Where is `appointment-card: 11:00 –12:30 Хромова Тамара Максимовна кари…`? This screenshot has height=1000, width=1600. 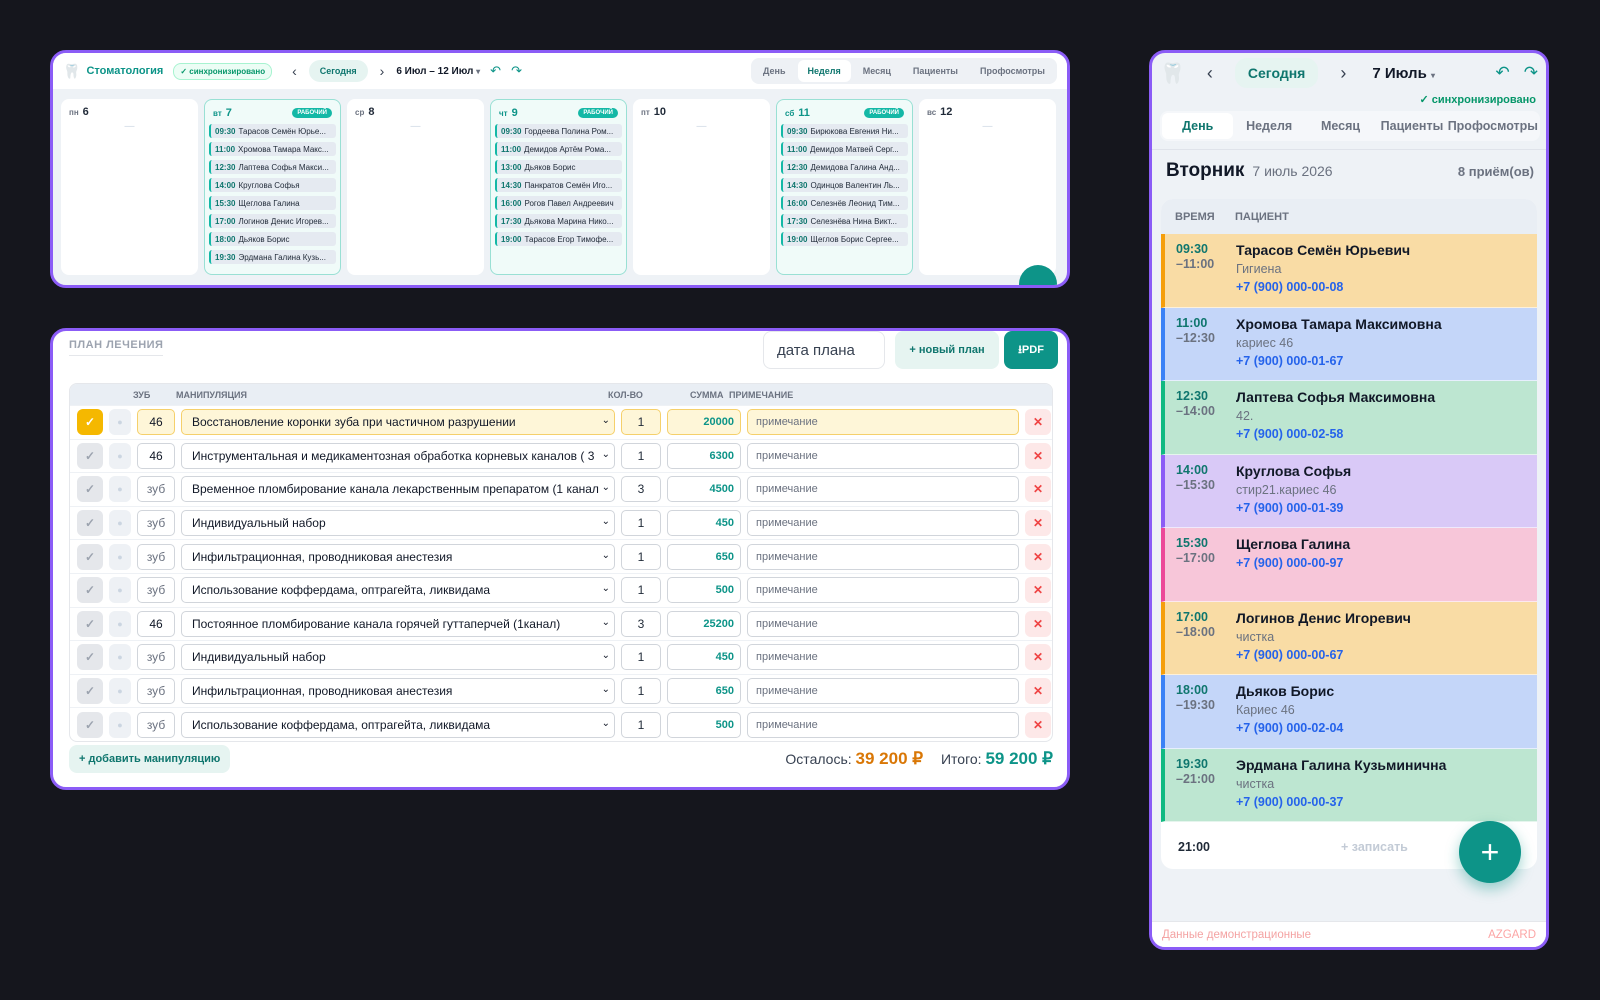
appointment-card: 11:00 –12:30 Хромова Тамара Максимовна кари… is located at coordinates (1349, 344).